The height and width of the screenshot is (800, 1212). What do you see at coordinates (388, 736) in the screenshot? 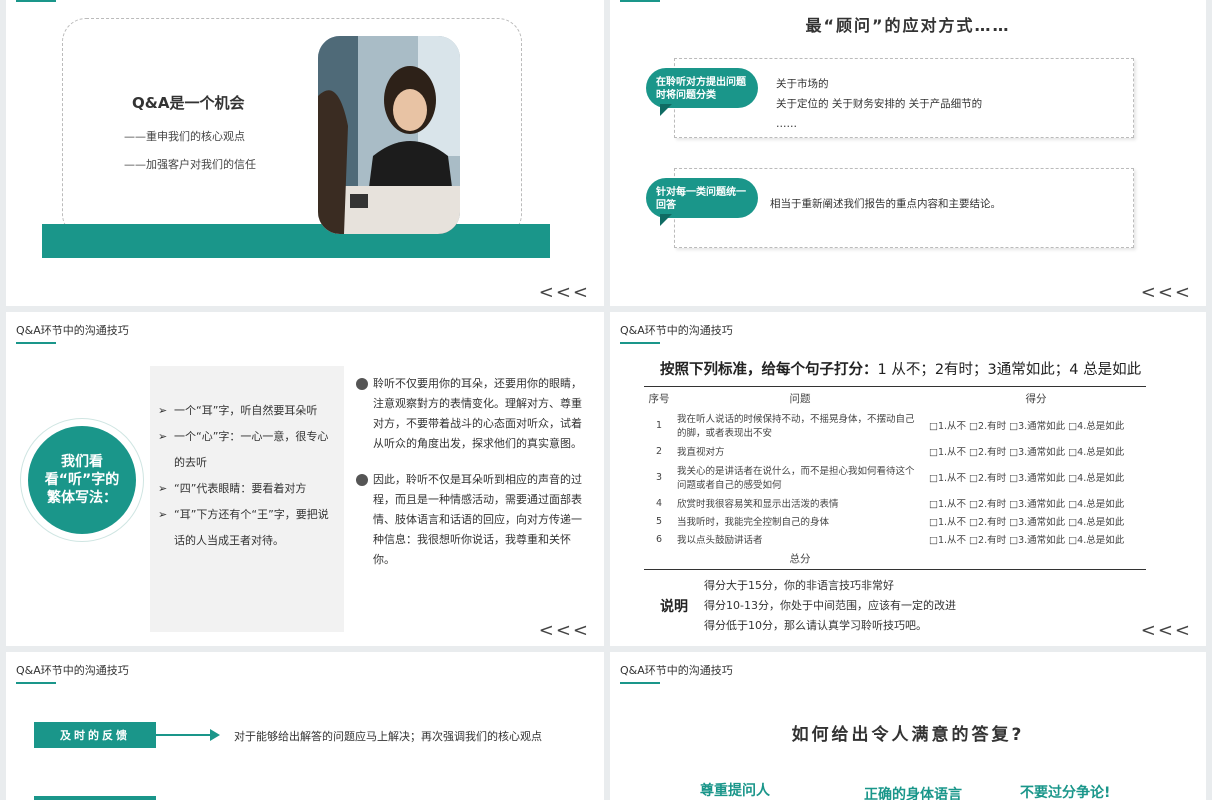
I see `feedback-text: 对于能够给出解答的问题应马上解决；再次强调我们的核心观点` at bounding box center [388, 736].